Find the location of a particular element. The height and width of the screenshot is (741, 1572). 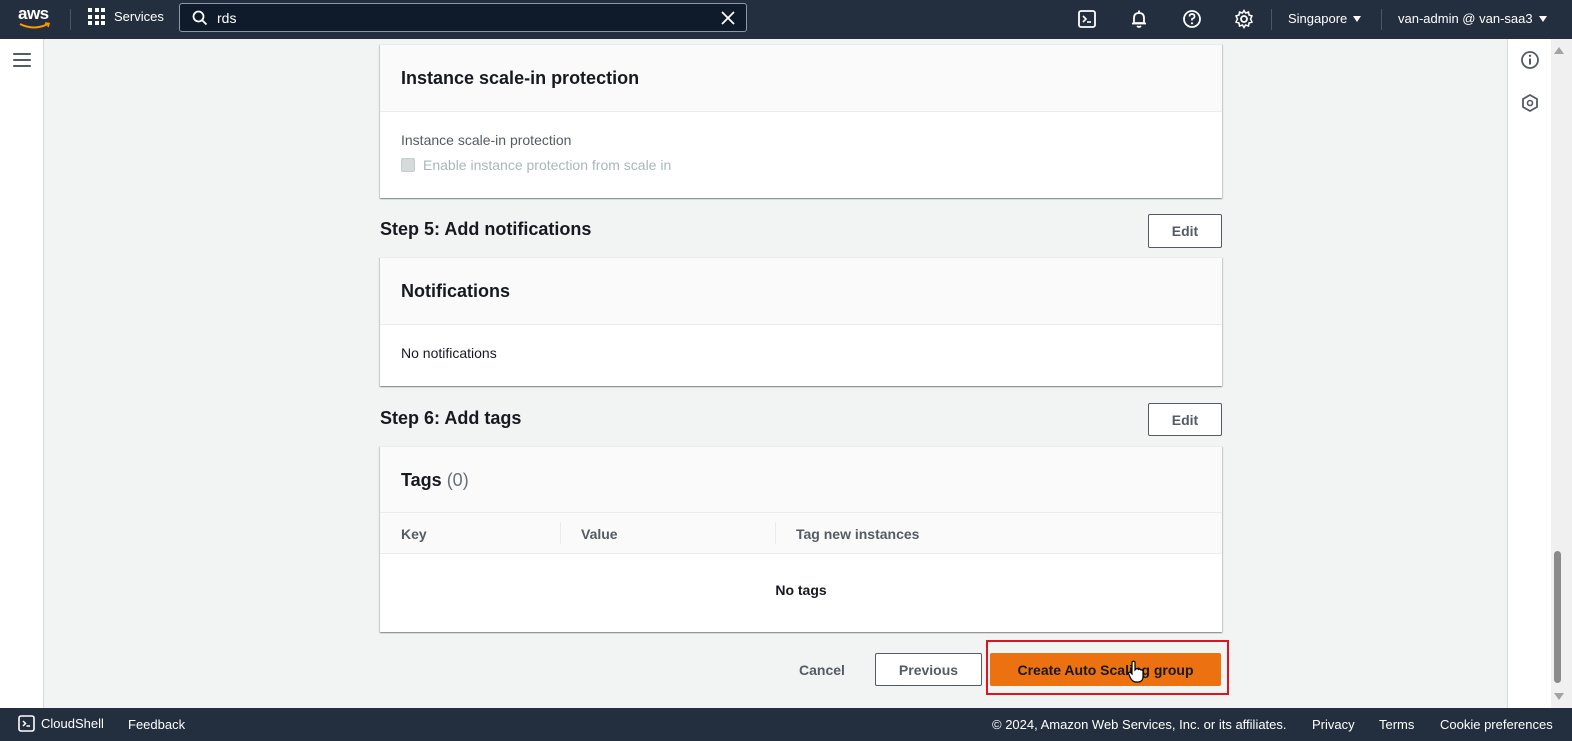

privacy-link: Privacy is located at coordinates (1333, 724).